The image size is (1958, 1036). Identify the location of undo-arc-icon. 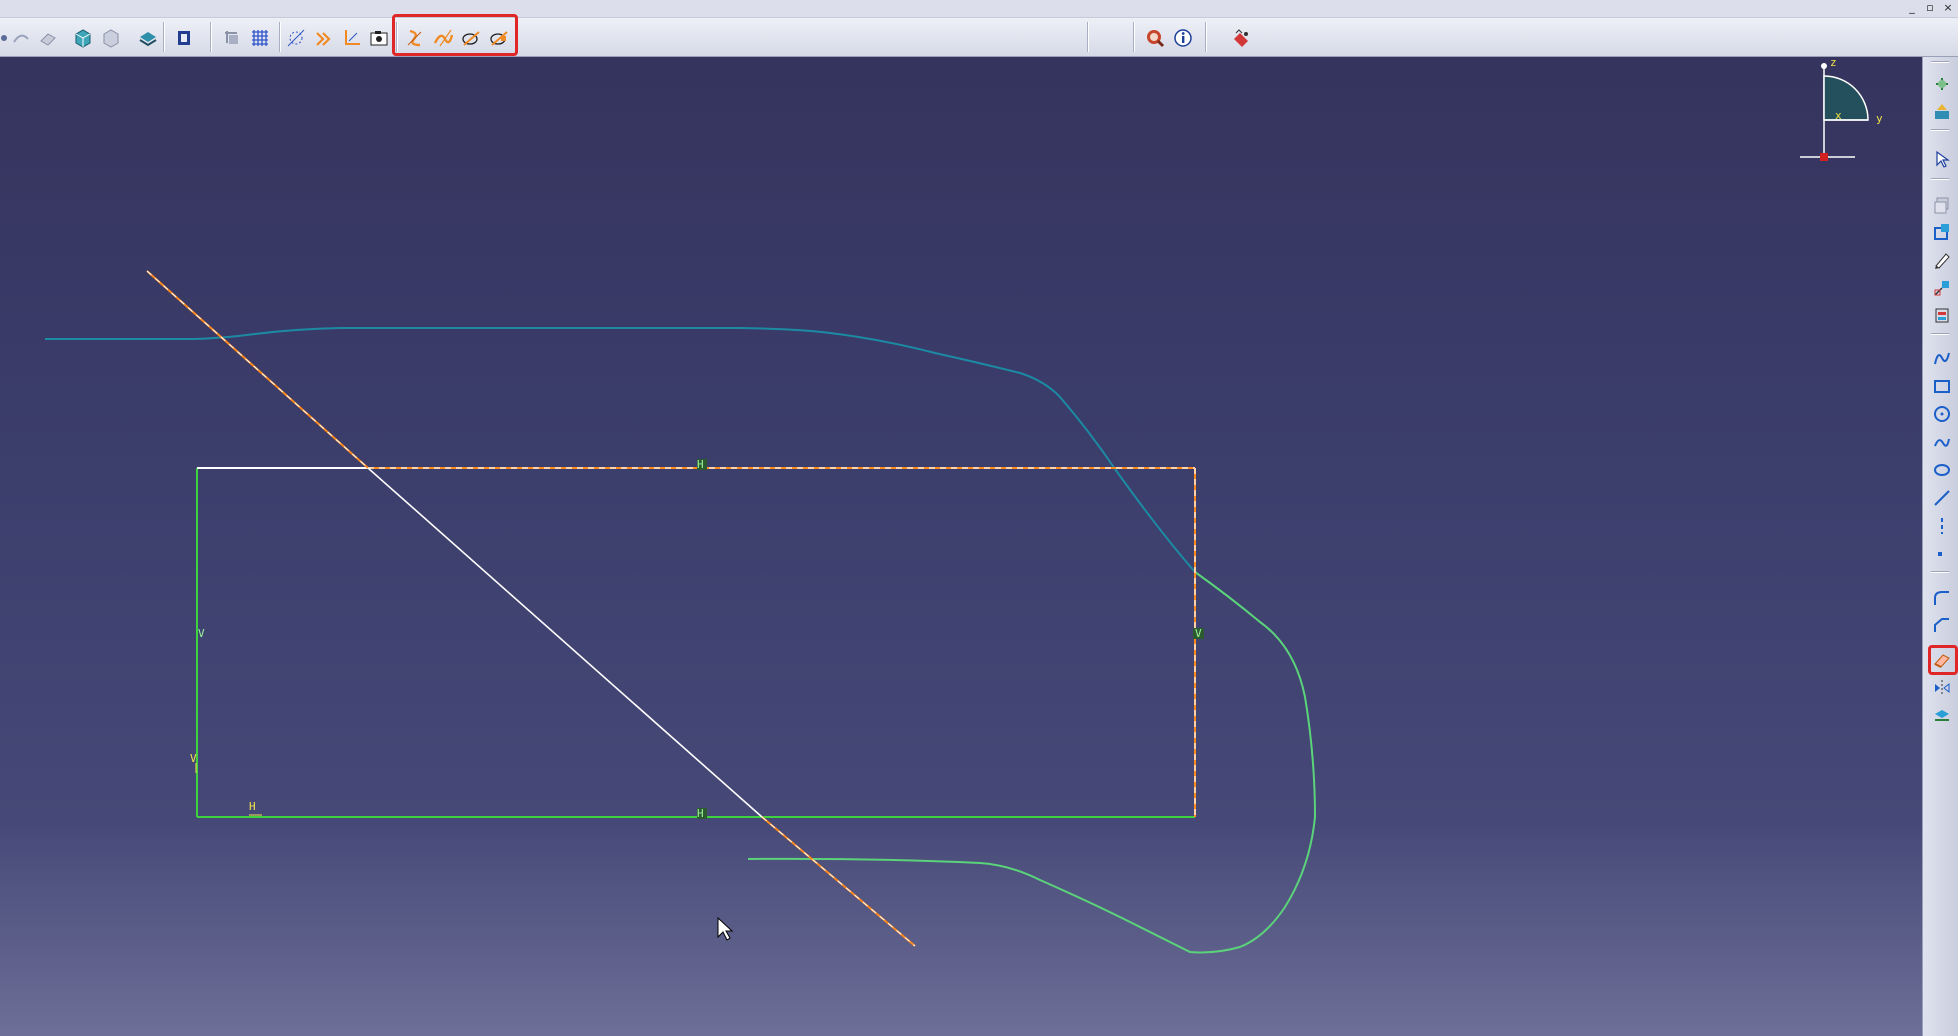
(21, 38).